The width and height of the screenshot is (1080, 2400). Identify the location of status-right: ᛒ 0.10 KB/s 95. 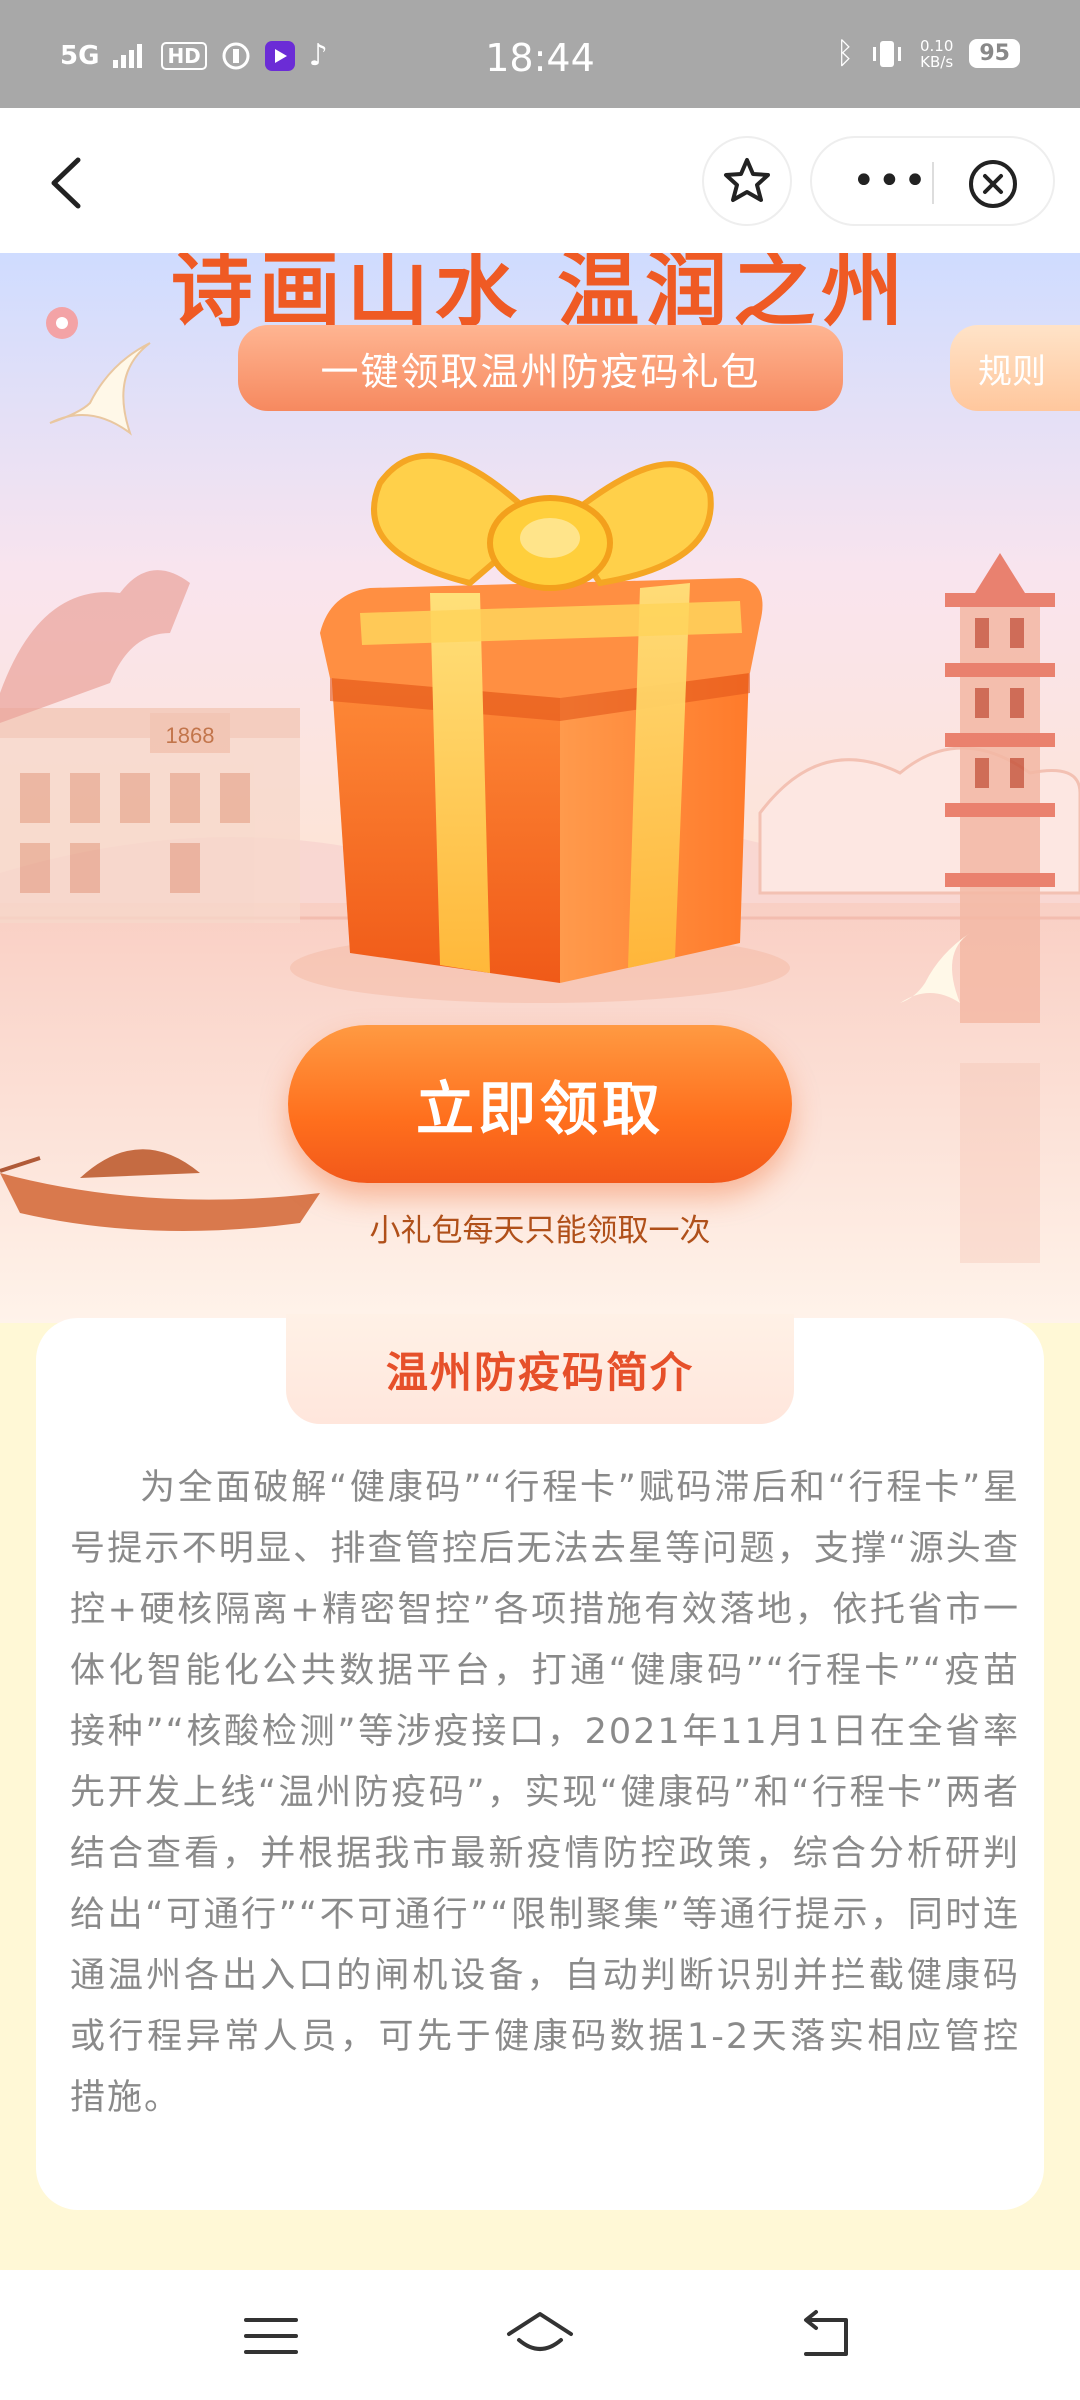
(928, 53).